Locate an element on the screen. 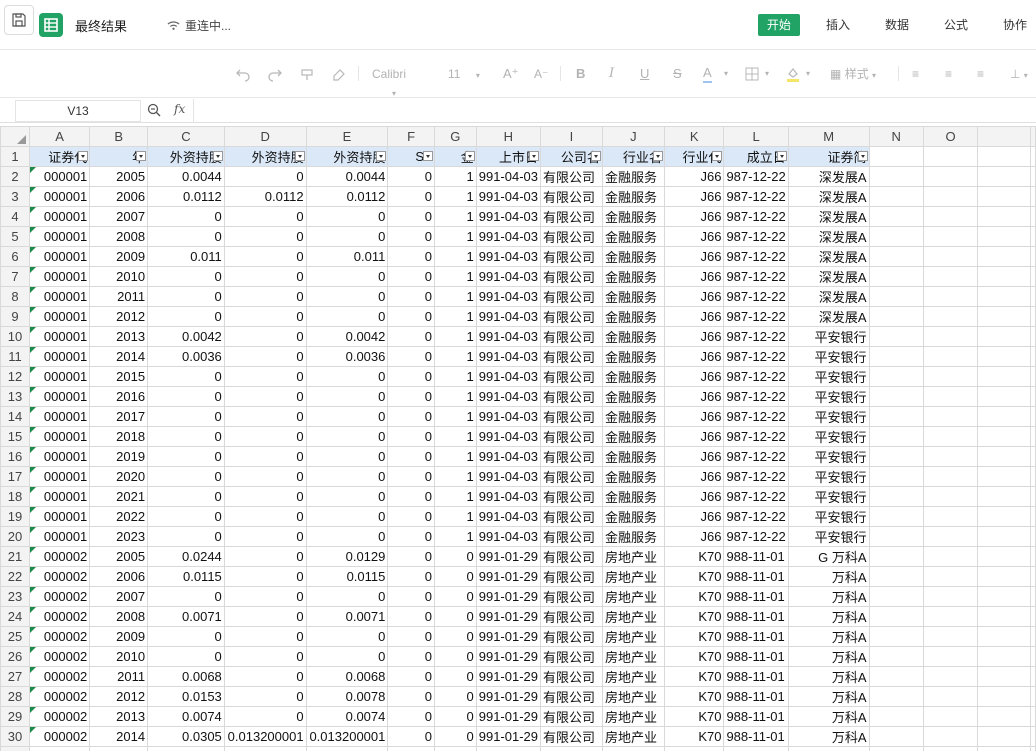 The width and height of the screenshot is (1036, 751). undo-icon is located at coordinates (243, 74).